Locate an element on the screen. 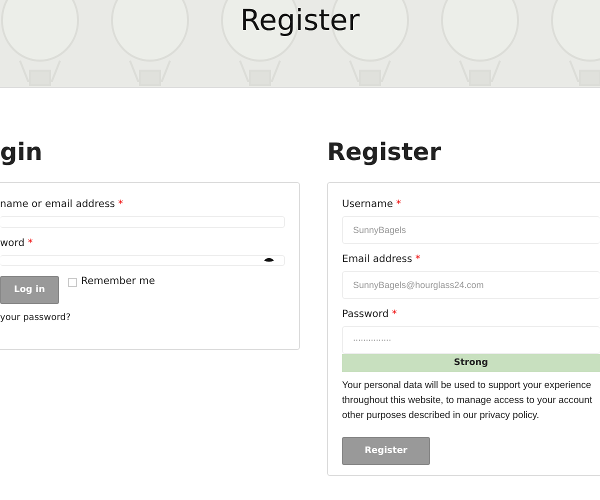 The width and height of the screenshot is (600, 500). register-heading: Register is located at coordinates (384, 152).